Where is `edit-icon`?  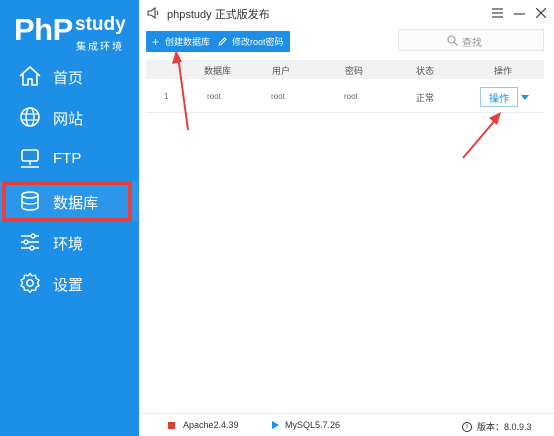
edit-icon is located at coordinates (222, 41).